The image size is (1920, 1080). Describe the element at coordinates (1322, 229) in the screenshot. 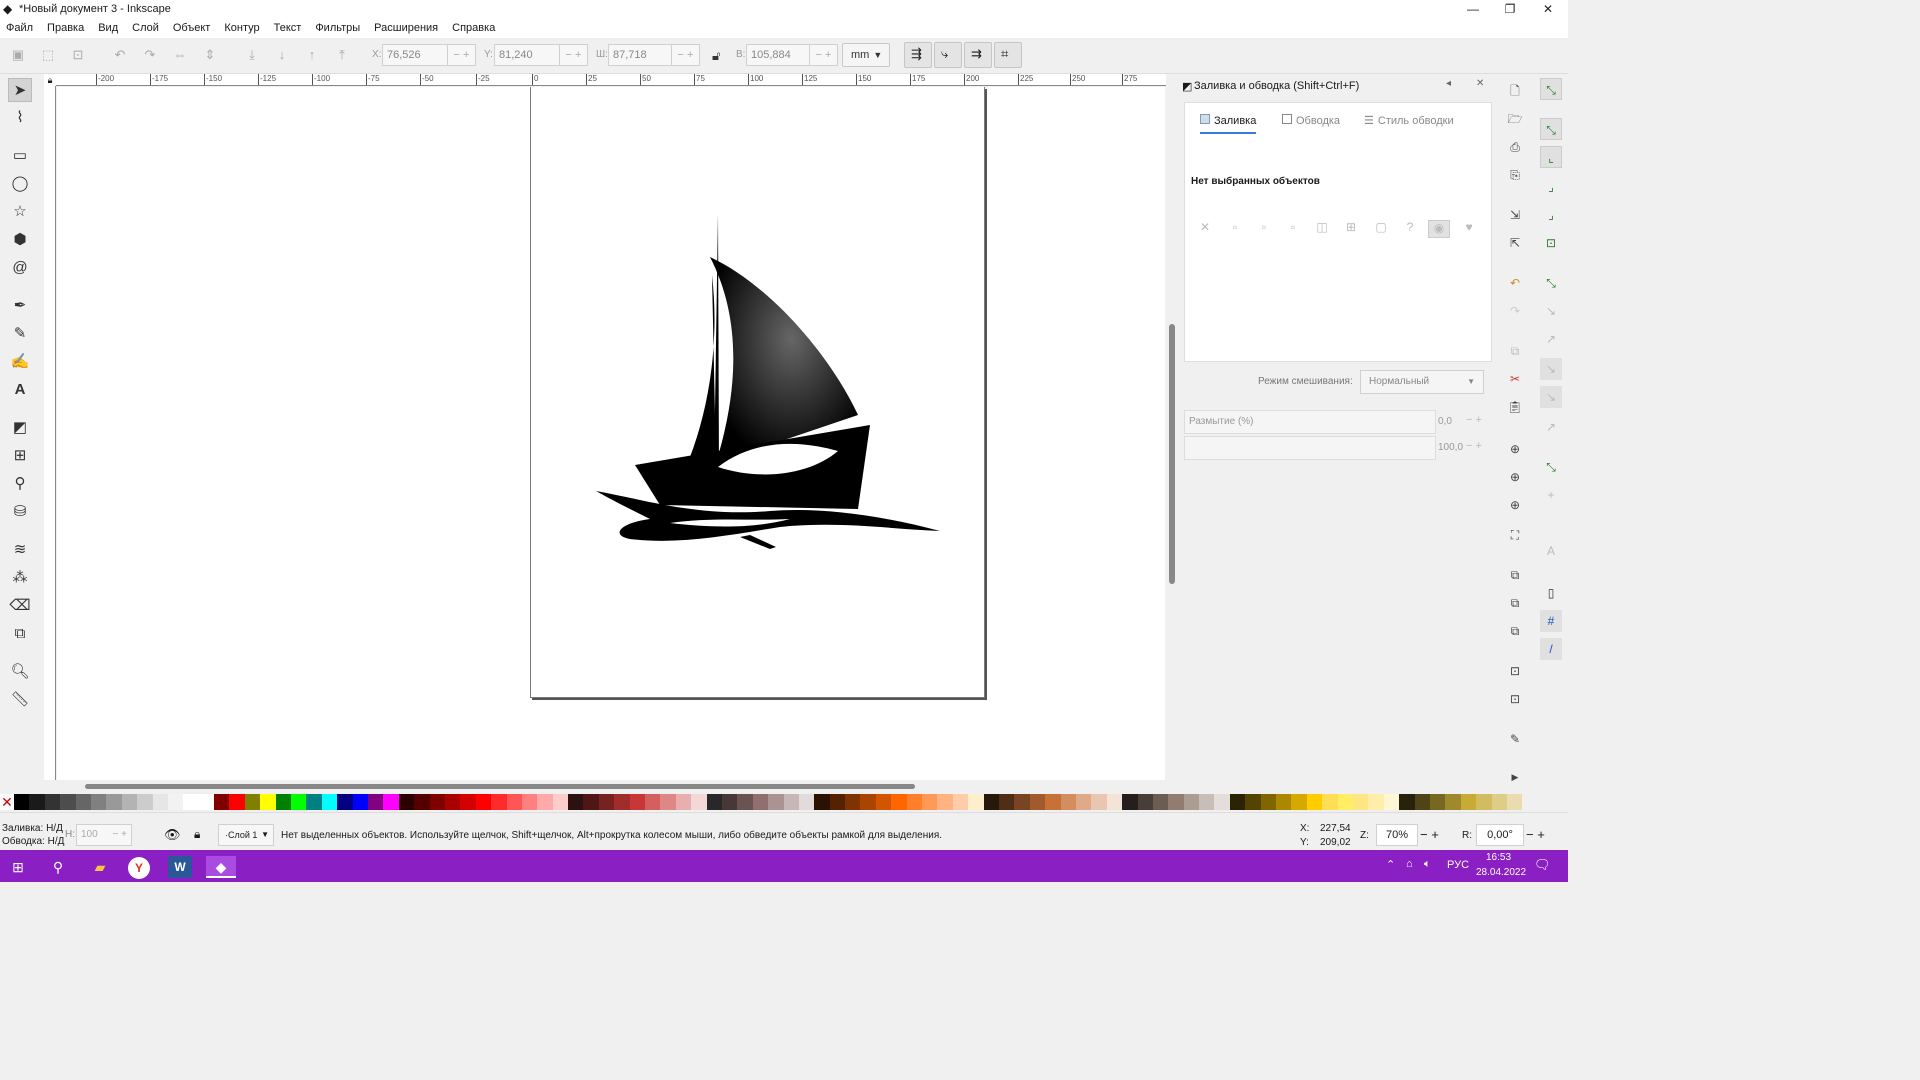

I see `mesh-gradient-icon: ◫` at that location.